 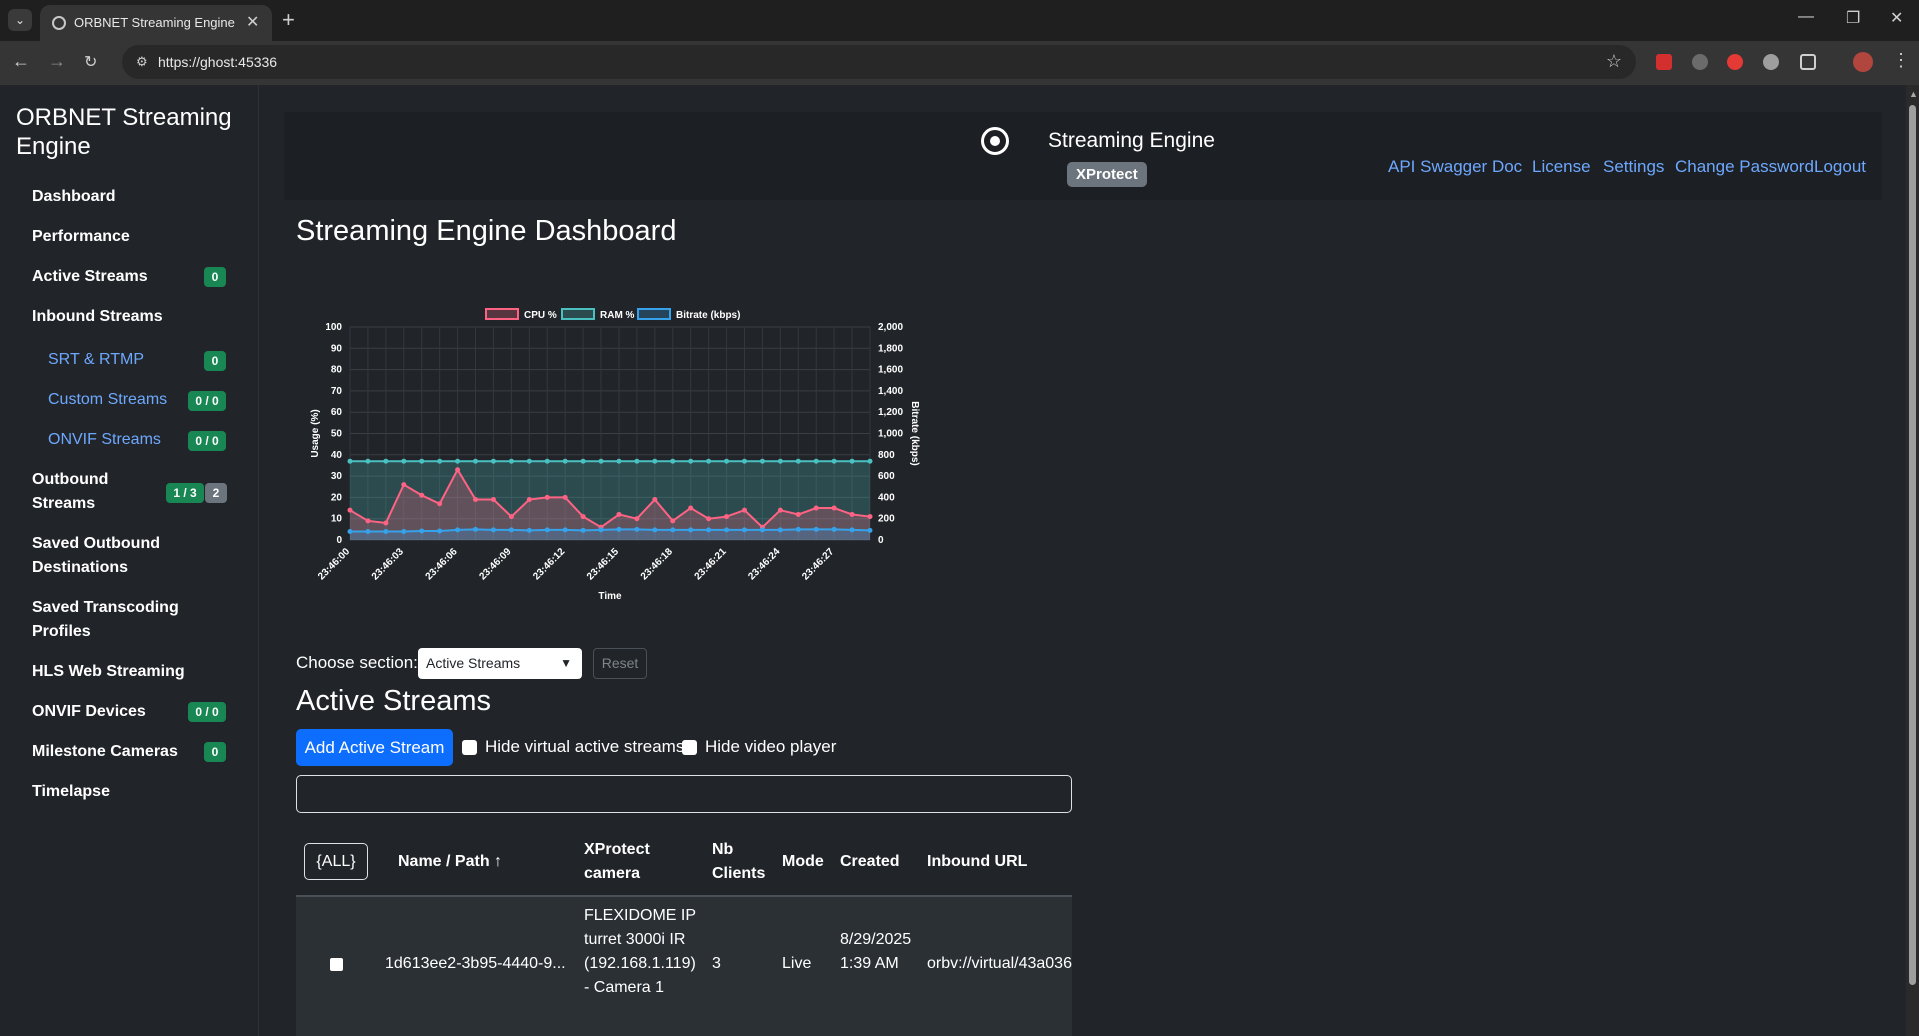 I want to click on col-created: Created, so click(x=870, y=862).